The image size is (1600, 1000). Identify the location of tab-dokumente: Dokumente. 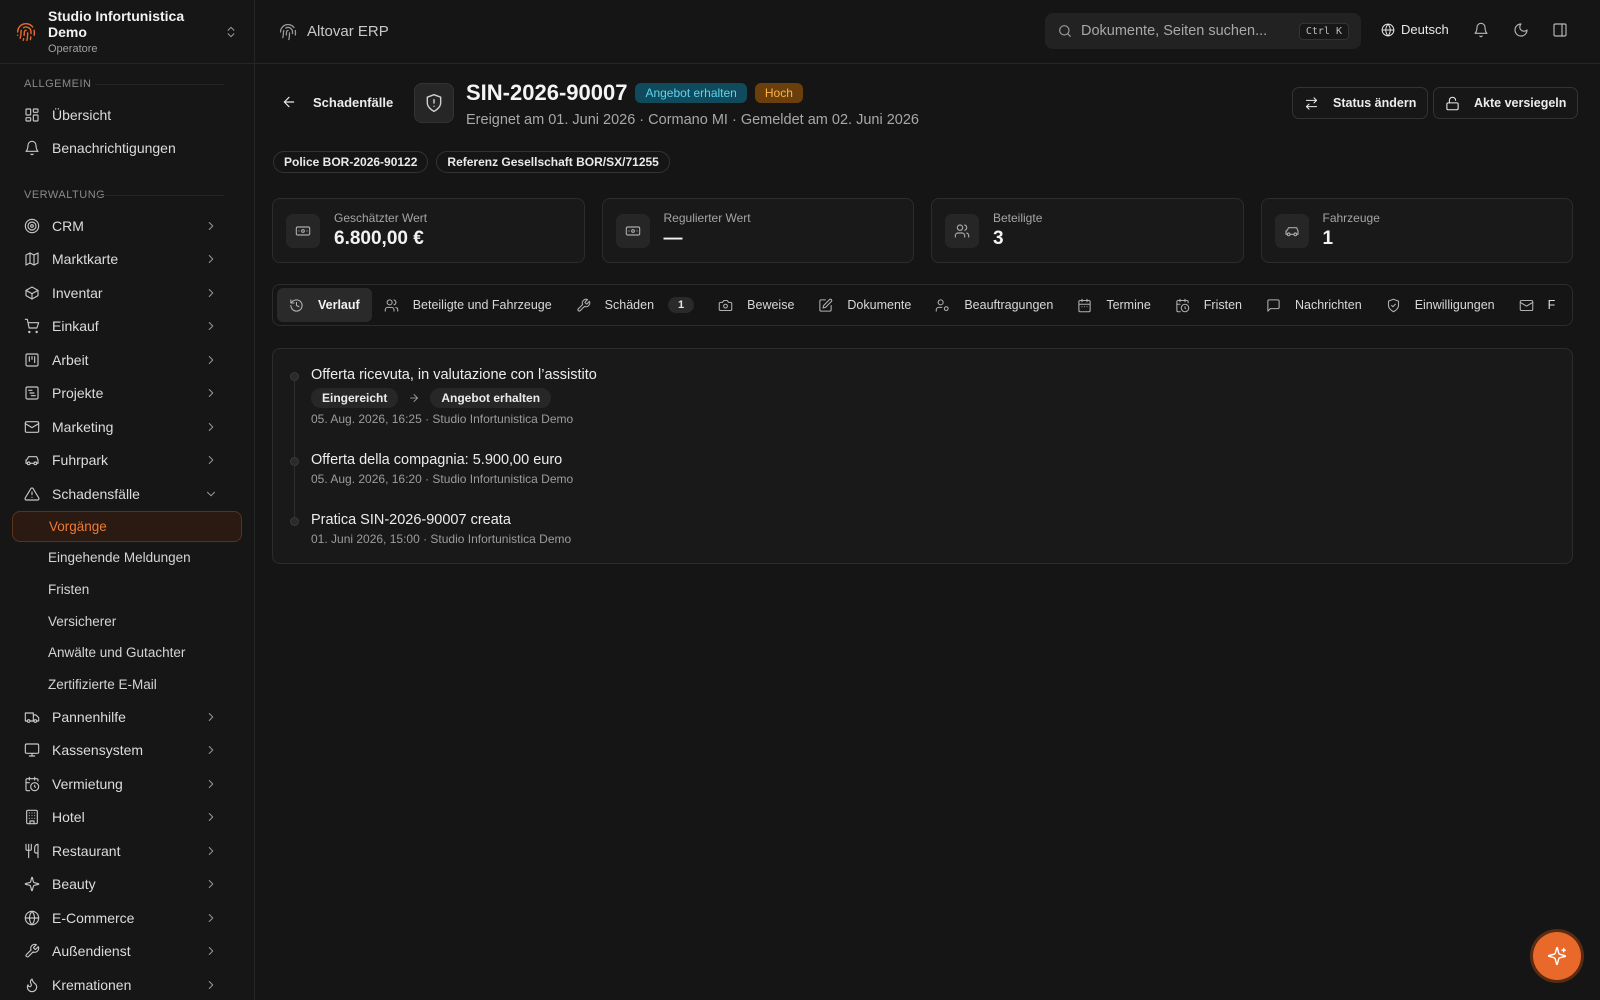
(864, 305).